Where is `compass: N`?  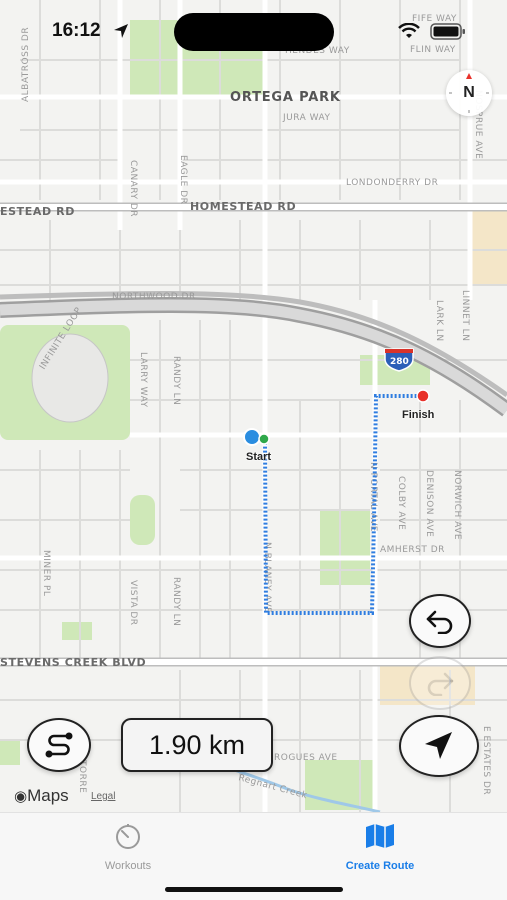 compass: N is located at coordinates (469, 93).